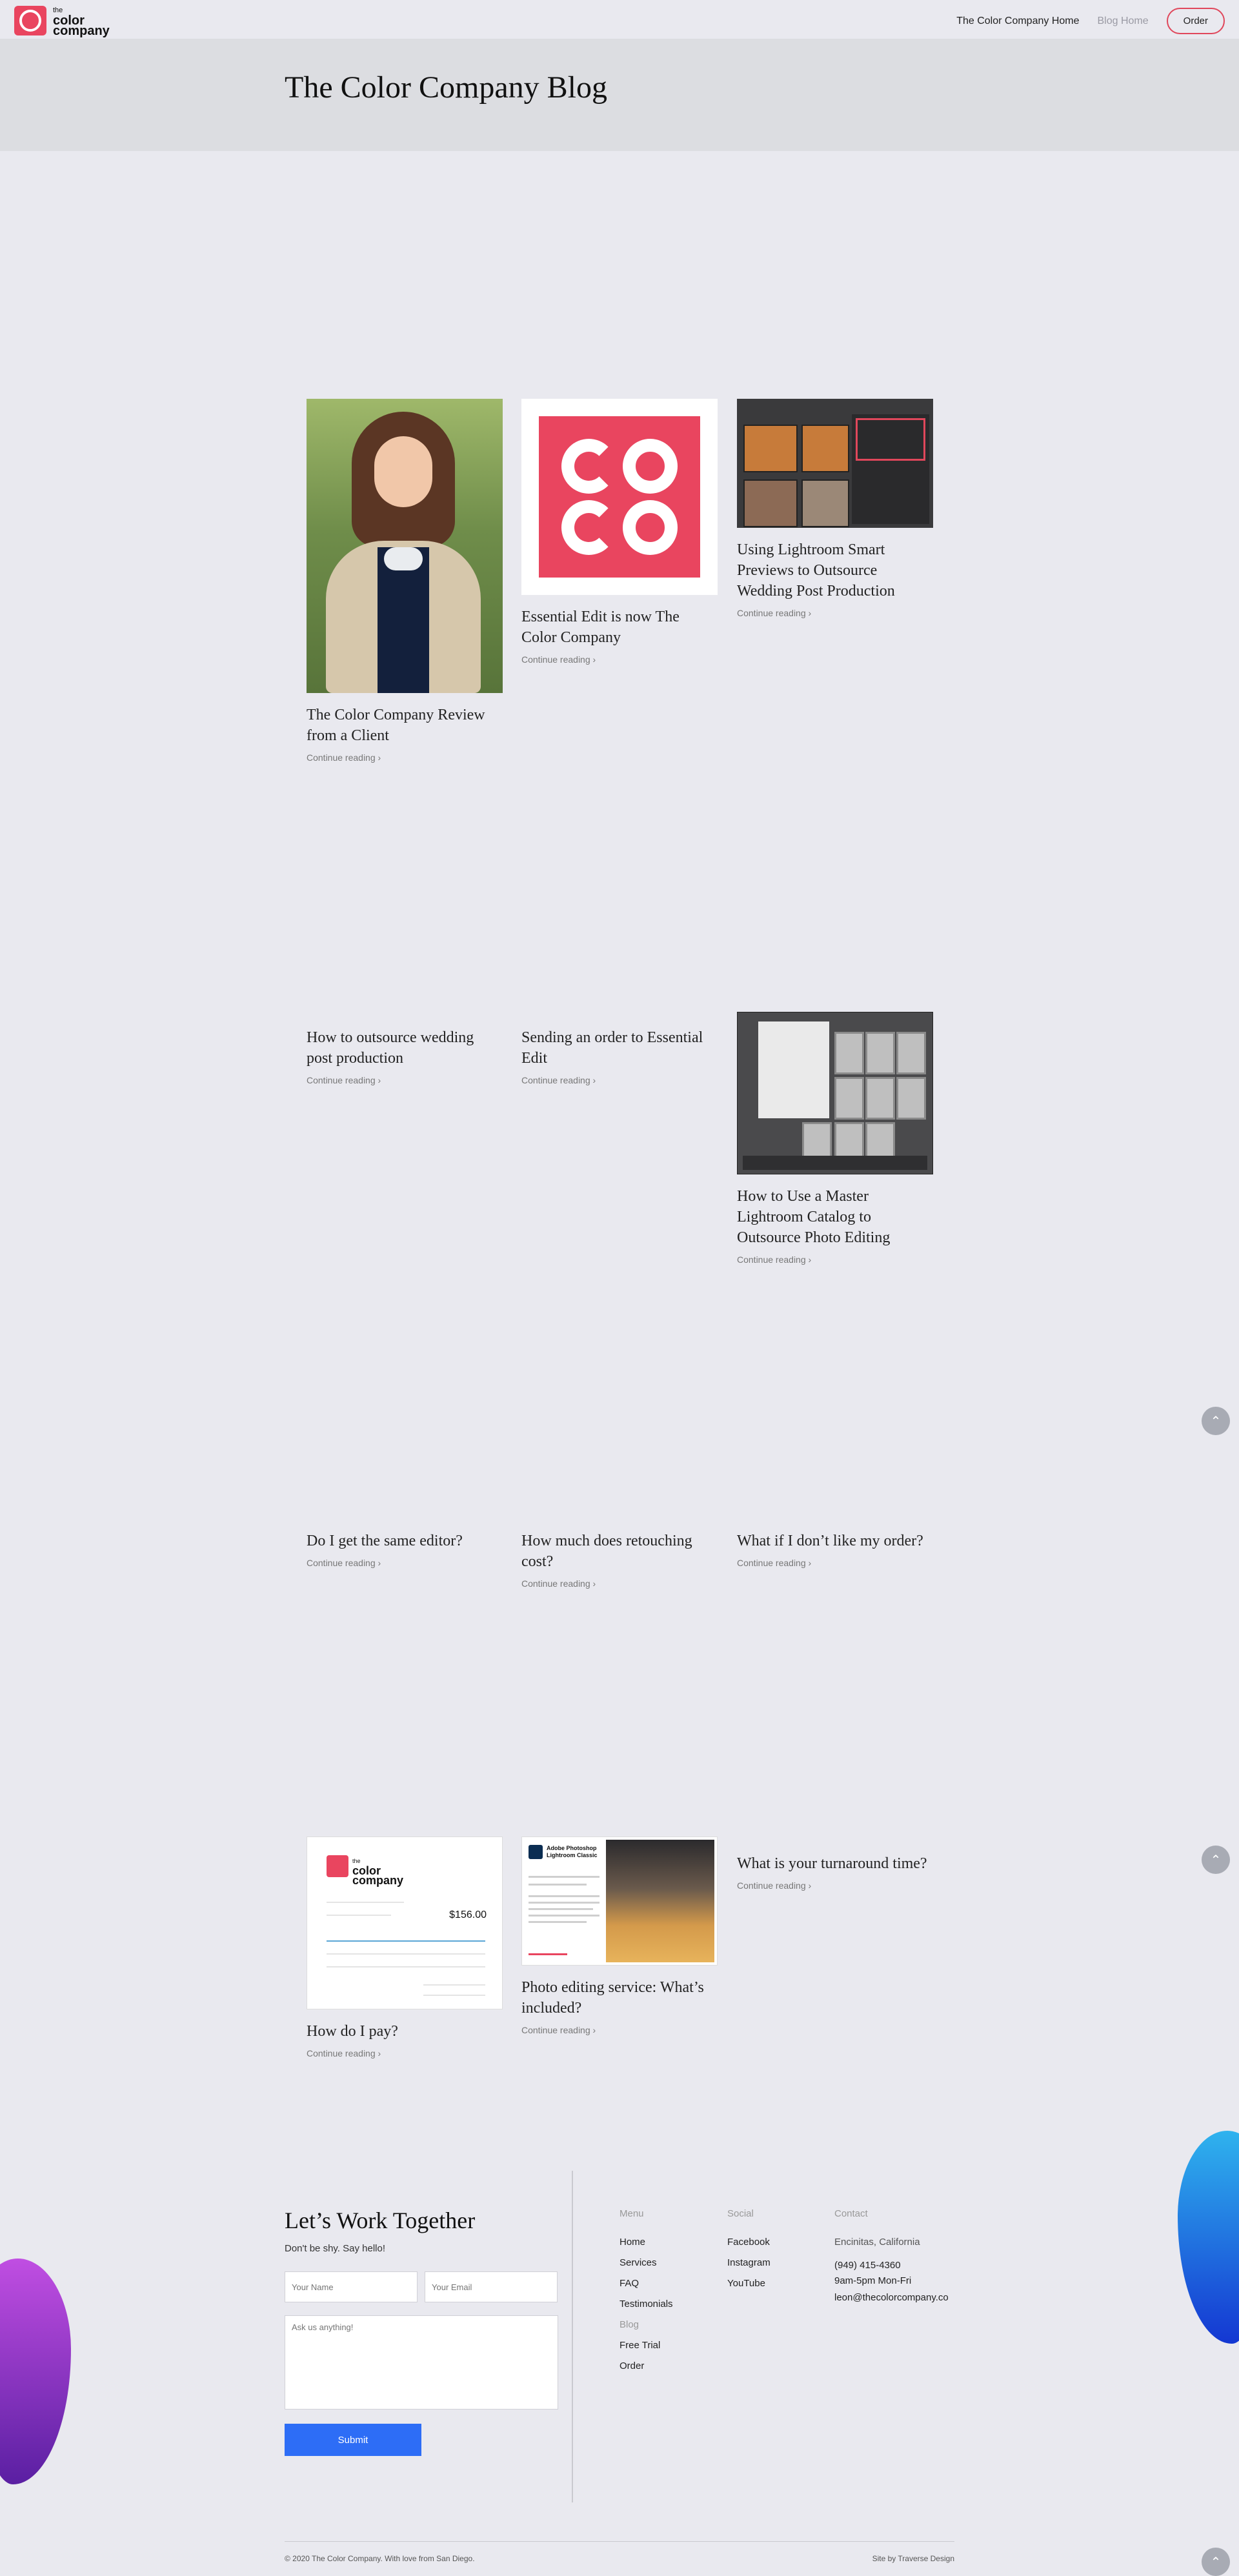  Describe the element at coordinates (851, 2213) in the screenshot. I see `contact-heading: Contact` at that location.